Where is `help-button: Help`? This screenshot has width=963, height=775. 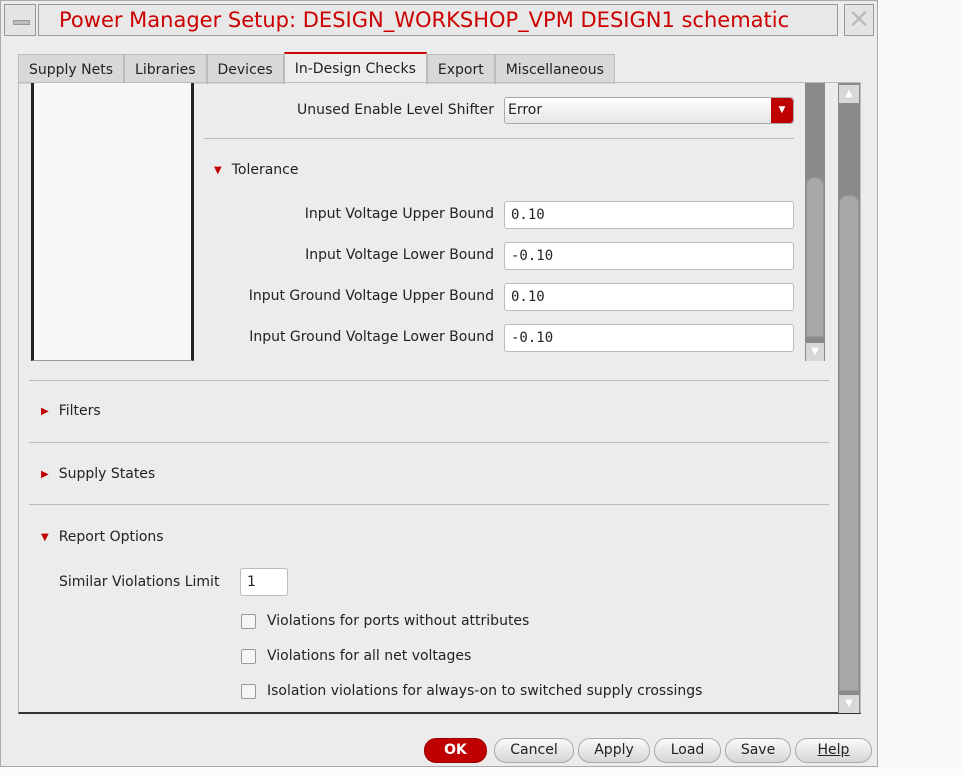 help-button: Help is located at coordinates (833, 750).